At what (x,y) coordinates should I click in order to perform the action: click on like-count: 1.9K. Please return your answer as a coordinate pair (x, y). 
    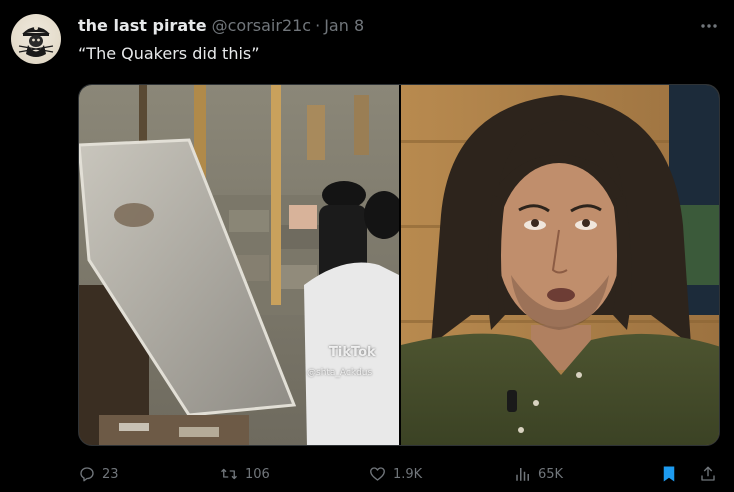
    Looking at the image, I should click on (408, 474).